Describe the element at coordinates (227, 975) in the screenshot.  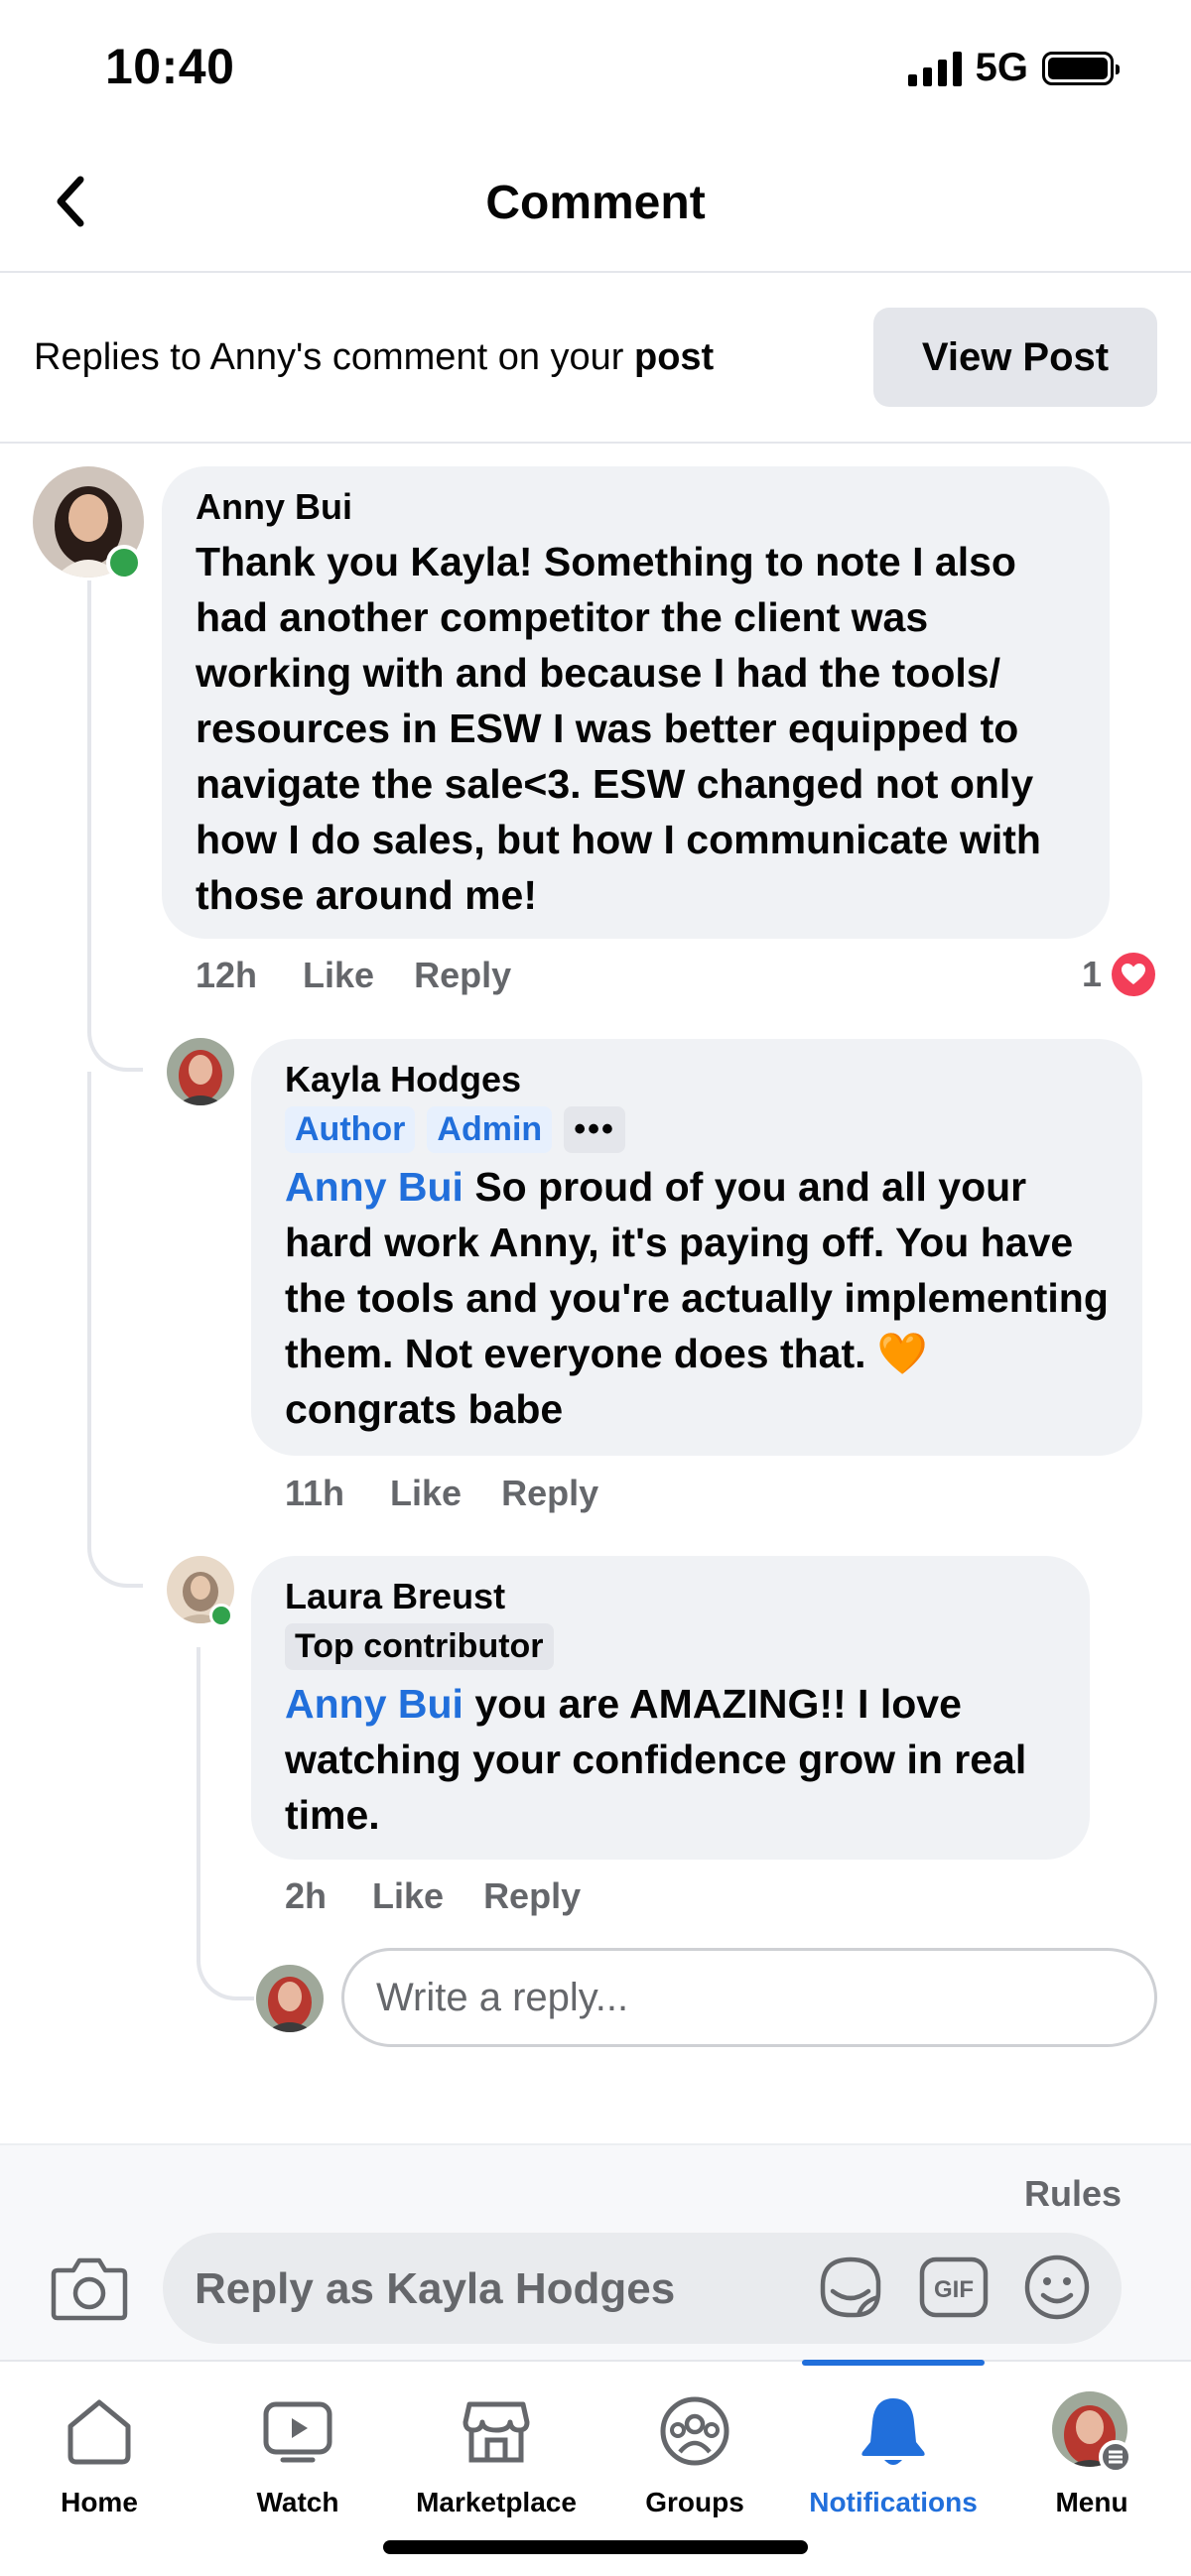
I see `comment-time: 12h` at that location.